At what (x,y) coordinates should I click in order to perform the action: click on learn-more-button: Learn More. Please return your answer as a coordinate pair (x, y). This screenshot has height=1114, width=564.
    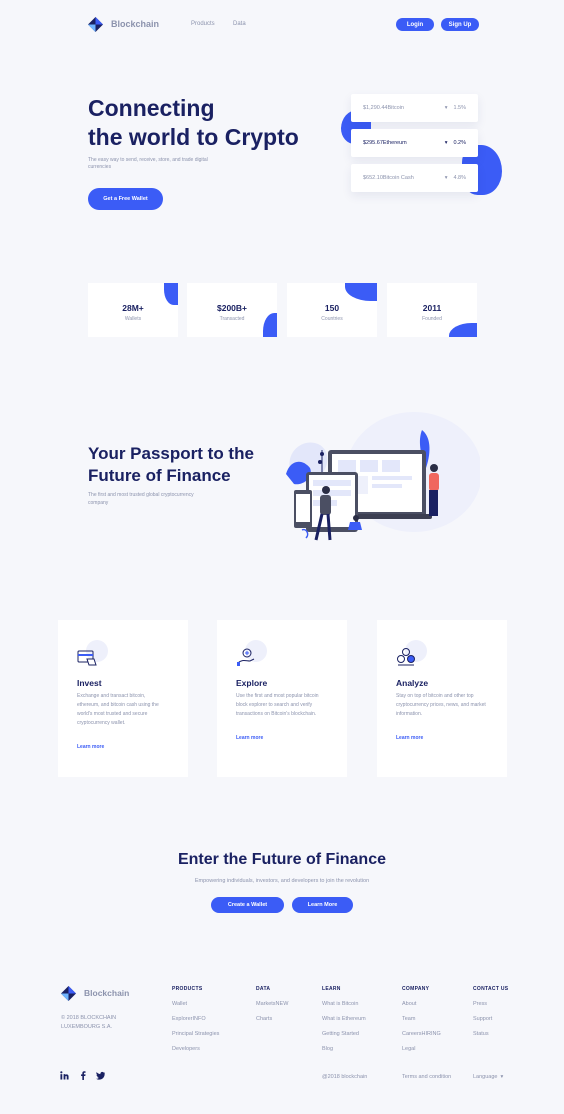
    Looking at the image, I should click on (322, 905).